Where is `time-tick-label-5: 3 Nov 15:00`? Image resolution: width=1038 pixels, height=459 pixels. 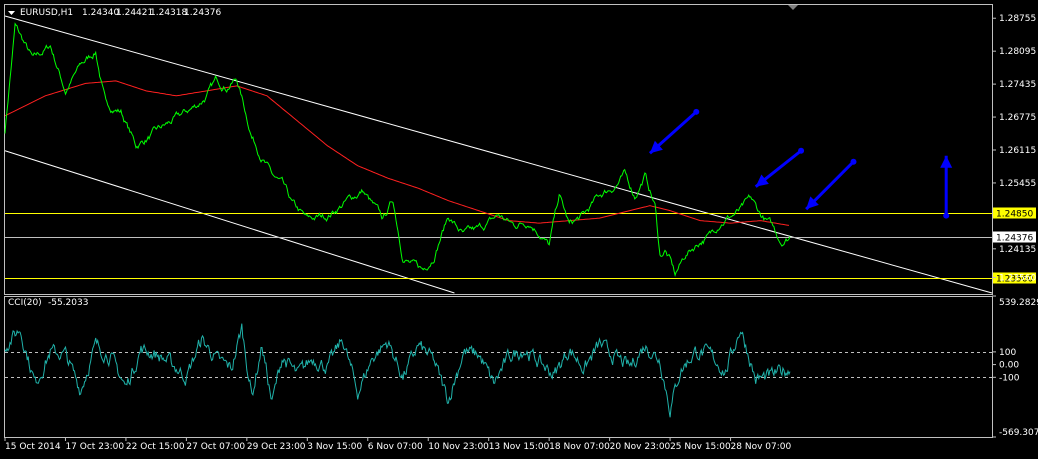
time-tick-label-5: 3 Nov 15:00 is located at coordinates (334, 447).